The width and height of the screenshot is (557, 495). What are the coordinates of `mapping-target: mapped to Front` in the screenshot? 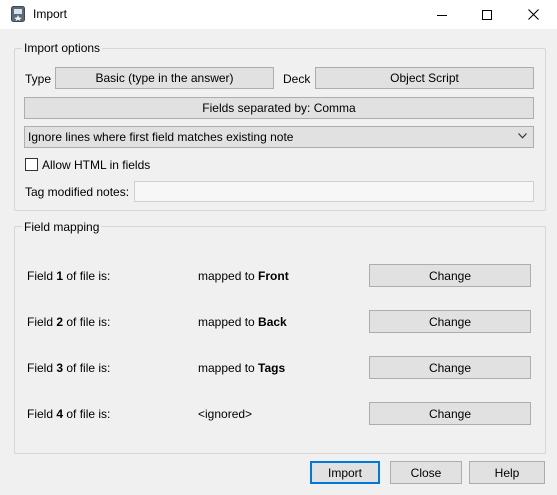 It's located at (243, 276).